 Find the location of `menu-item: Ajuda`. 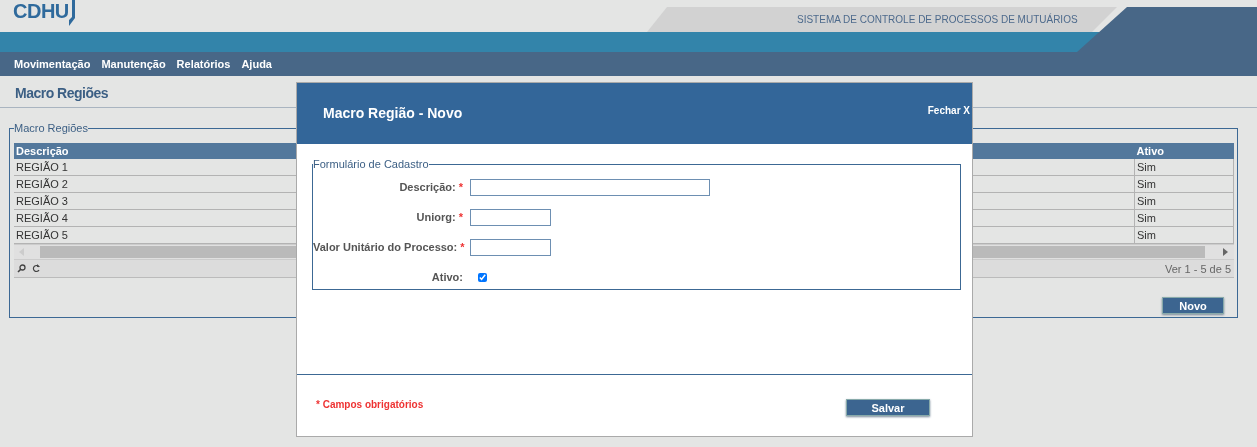

menu-item: Ajuda is located at coordinates (256, 64).